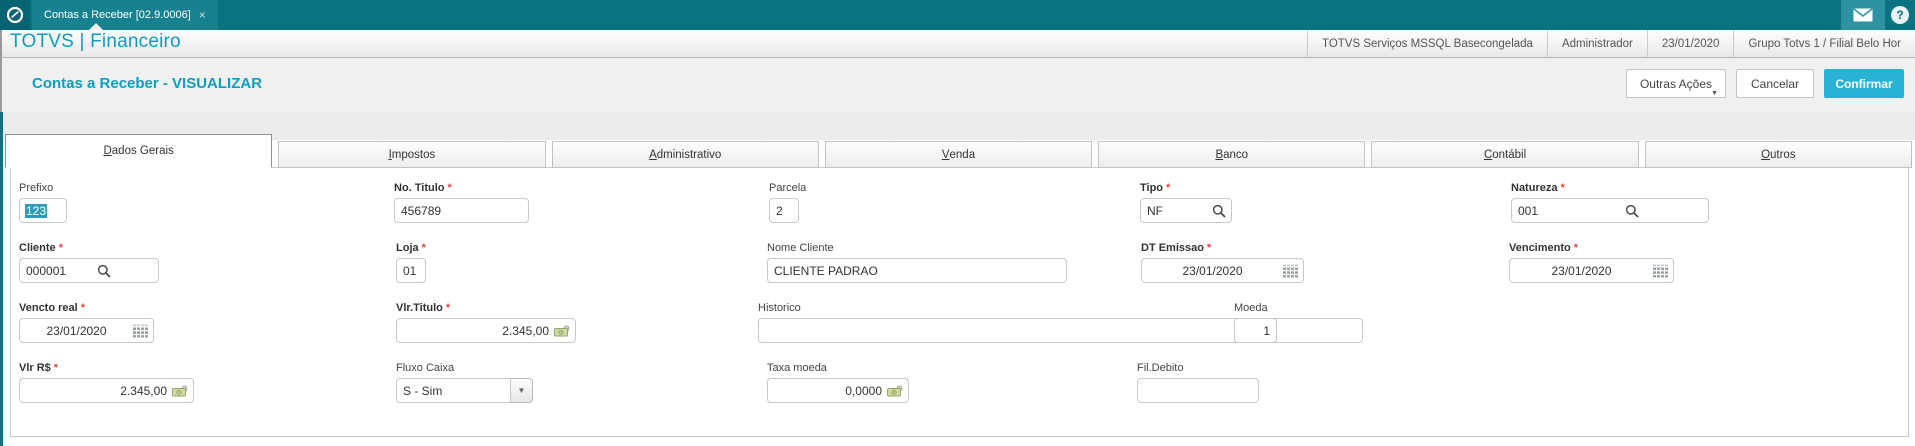 The image size is (1915, 446). What do you see at coordinates (106, 390) in the screenshot?
I see `vlr-rs-input` at bounding box center [106, 390].